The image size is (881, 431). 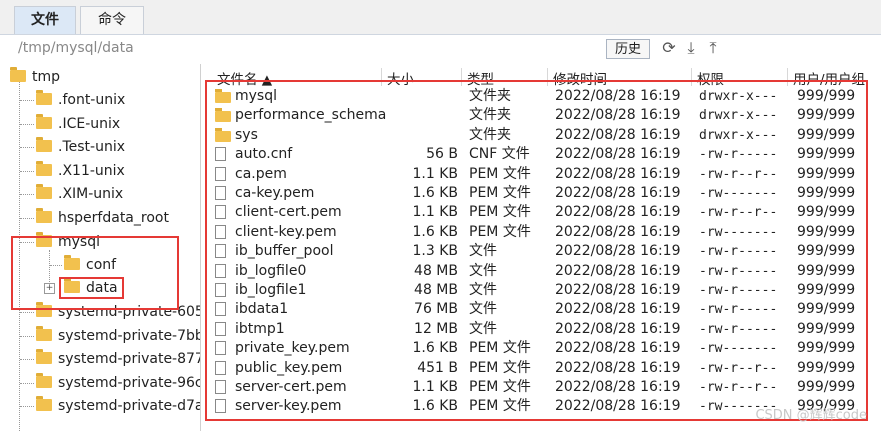 I want to click on tab-bar: 文件 命令, so click(x=440, y=17).